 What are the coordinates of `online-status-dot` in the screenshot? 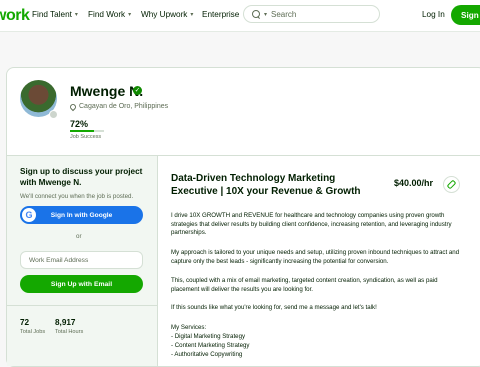 It's located at (53, 114).